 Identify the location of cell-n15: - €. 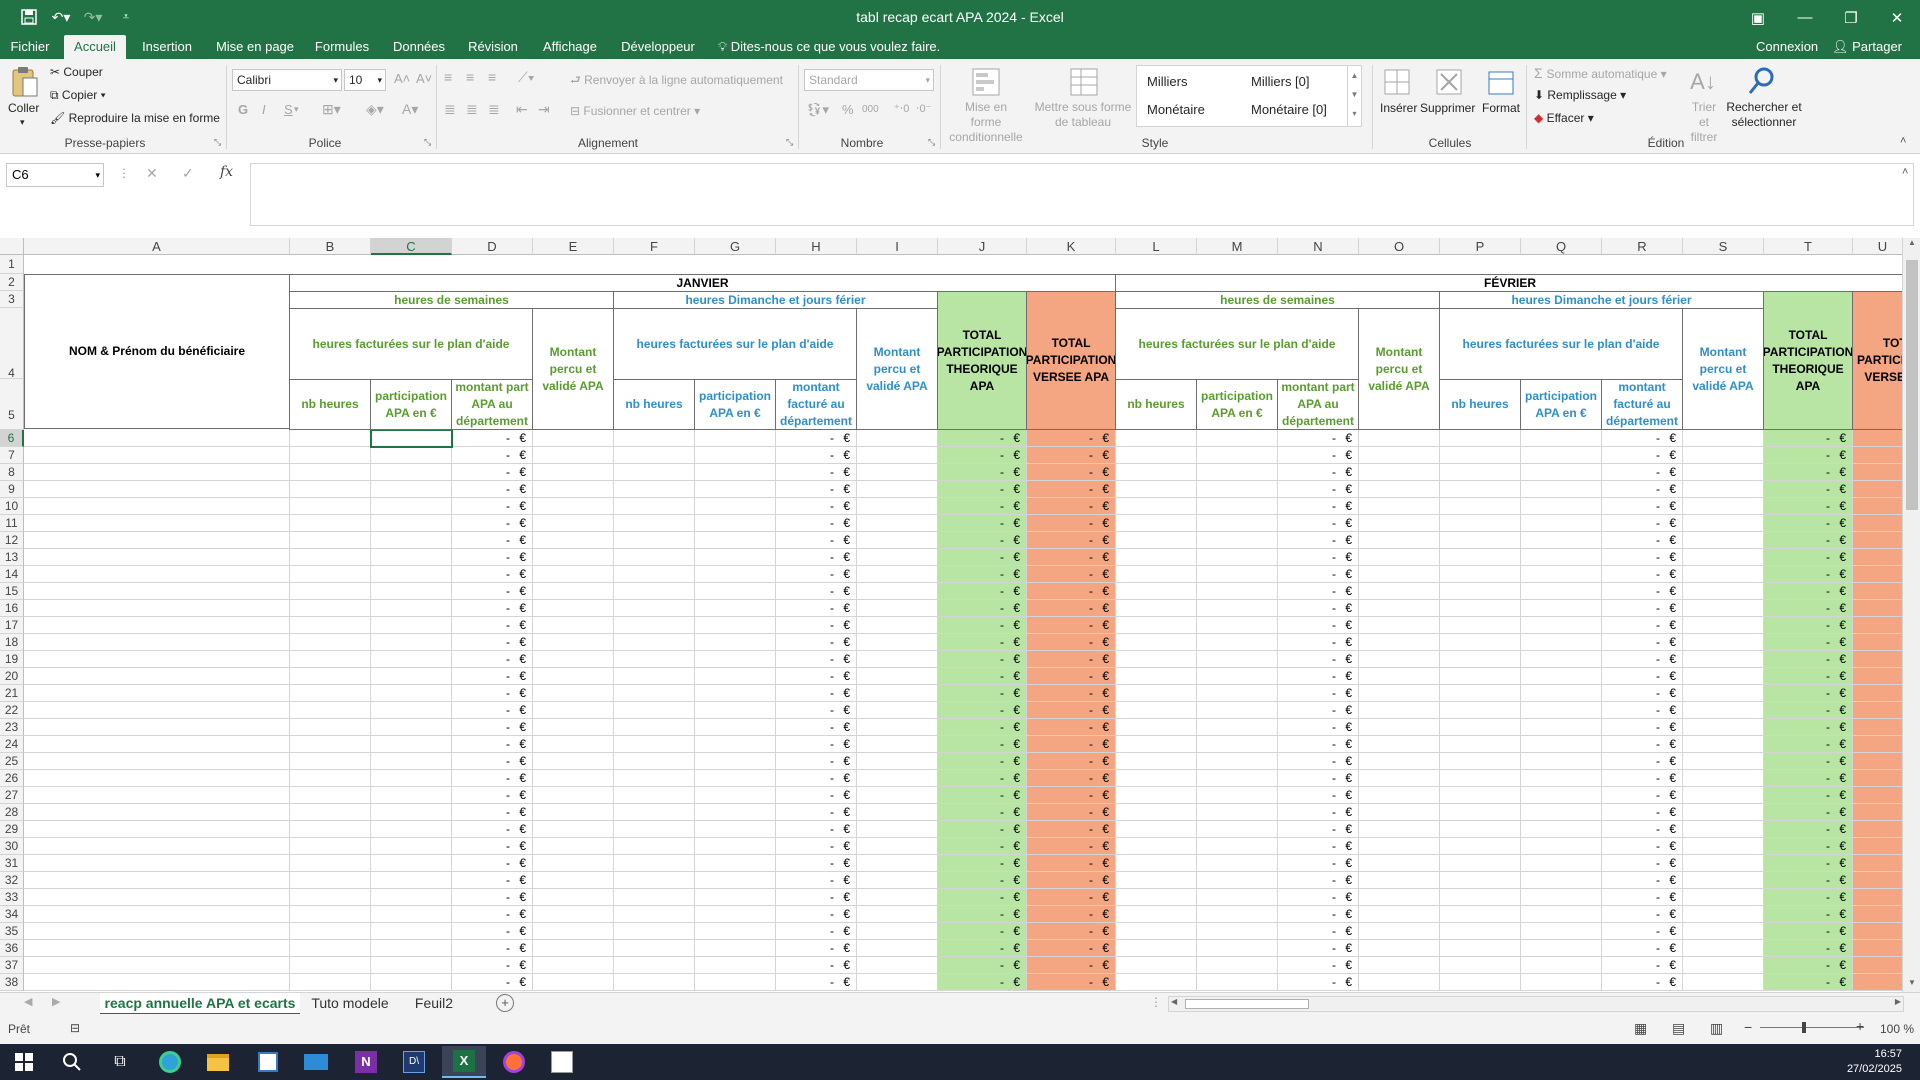
(1318, 591).